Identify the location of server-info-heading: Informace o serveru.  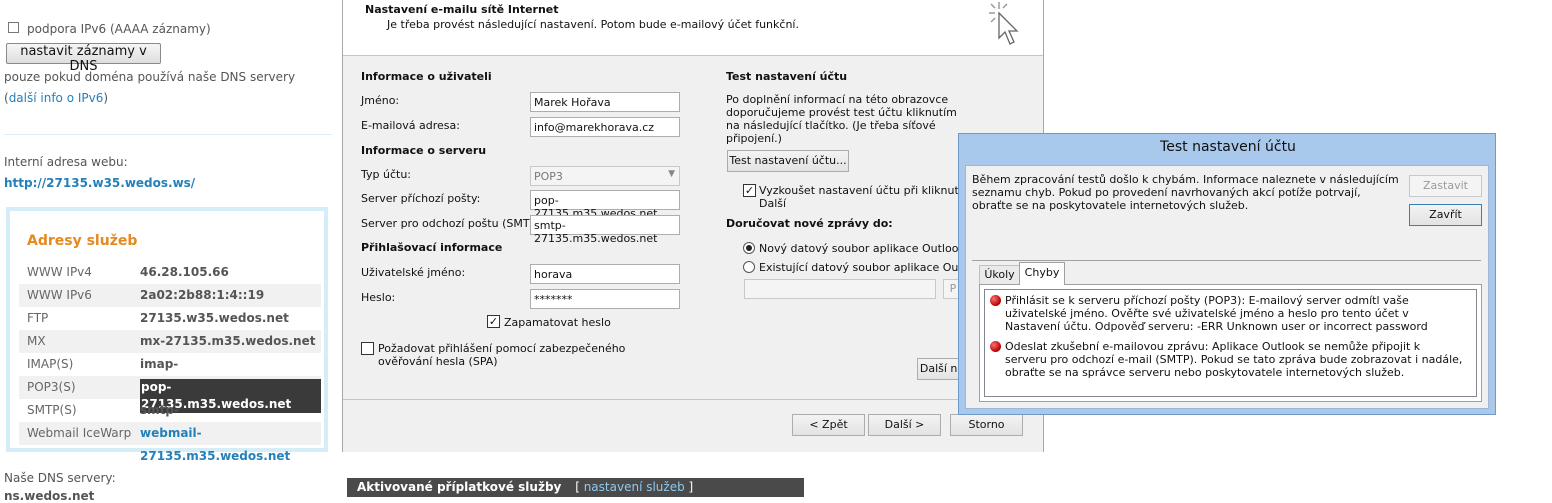
(424, 150).